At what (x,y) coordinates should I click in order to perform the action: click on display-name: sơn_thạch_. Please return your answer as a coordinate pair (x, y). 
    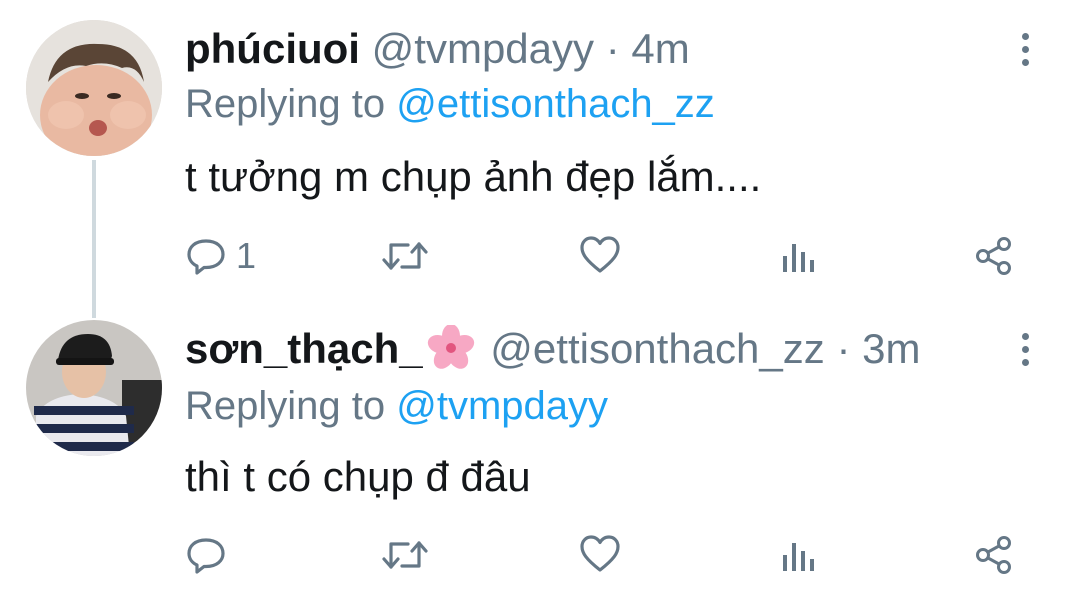
    Looking at the image, I should click on (304, 348).